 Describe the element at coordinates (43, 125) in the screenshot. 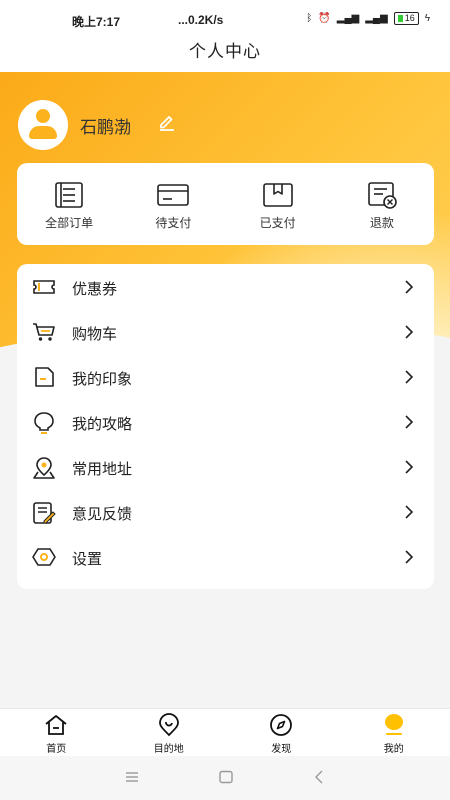

I see `avatar` at that location.